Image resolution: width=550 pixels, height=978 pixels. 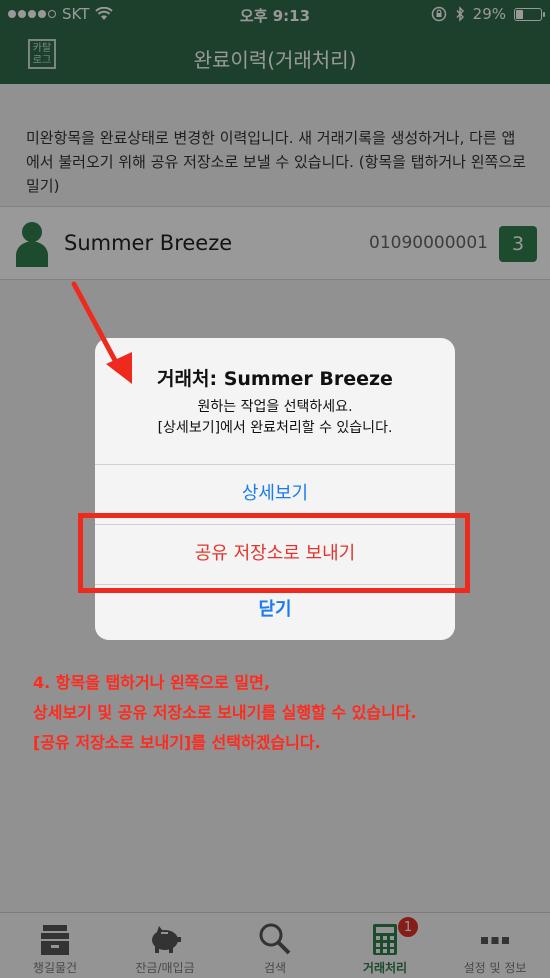 What do you see at coordinates (275, 428) in the screenshot?
I see `alert-message-line: [상세보기]에서 완료처리할 수 있습니다.` at bounding box center [275, 428].